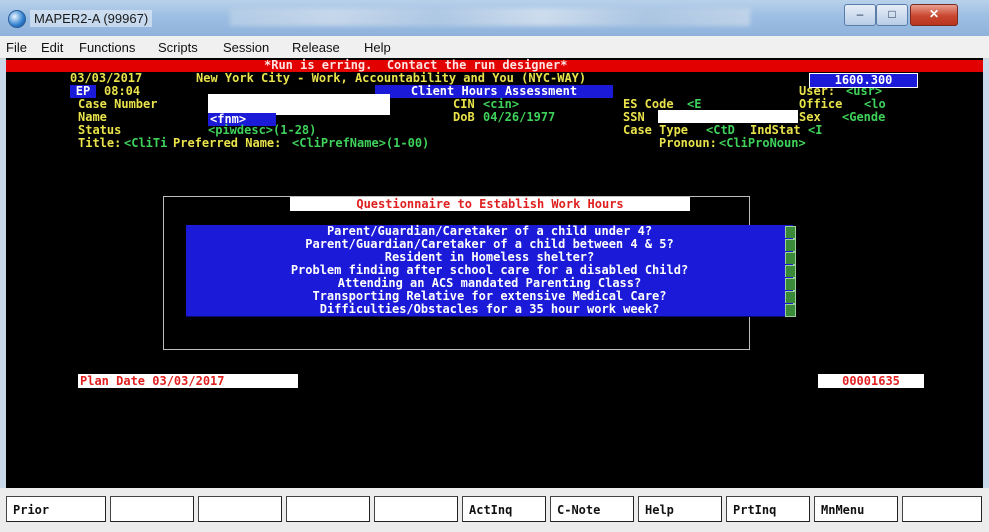 This screenshot has width=989, height=532. What do you see at coordinates (377, 47) in the screenshot?
I see `menu-help: Help` at bounding box center [377, 47].